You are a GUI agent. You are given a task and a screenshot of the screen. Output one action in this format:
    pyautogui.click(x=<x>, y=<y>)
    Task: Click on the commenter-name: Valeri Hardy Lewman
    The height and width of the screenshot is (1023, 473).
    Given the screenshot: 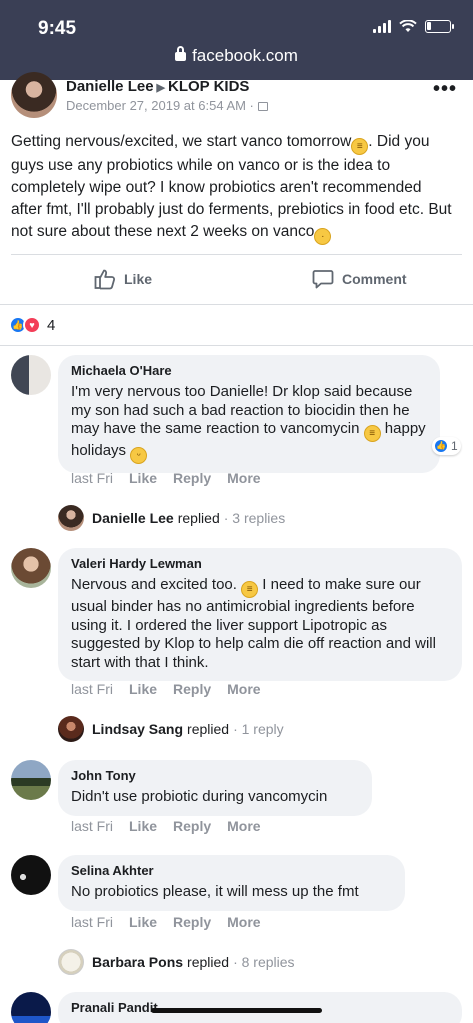 What is the action you would take?
    pyautogui.click(x=260, y=564)
    